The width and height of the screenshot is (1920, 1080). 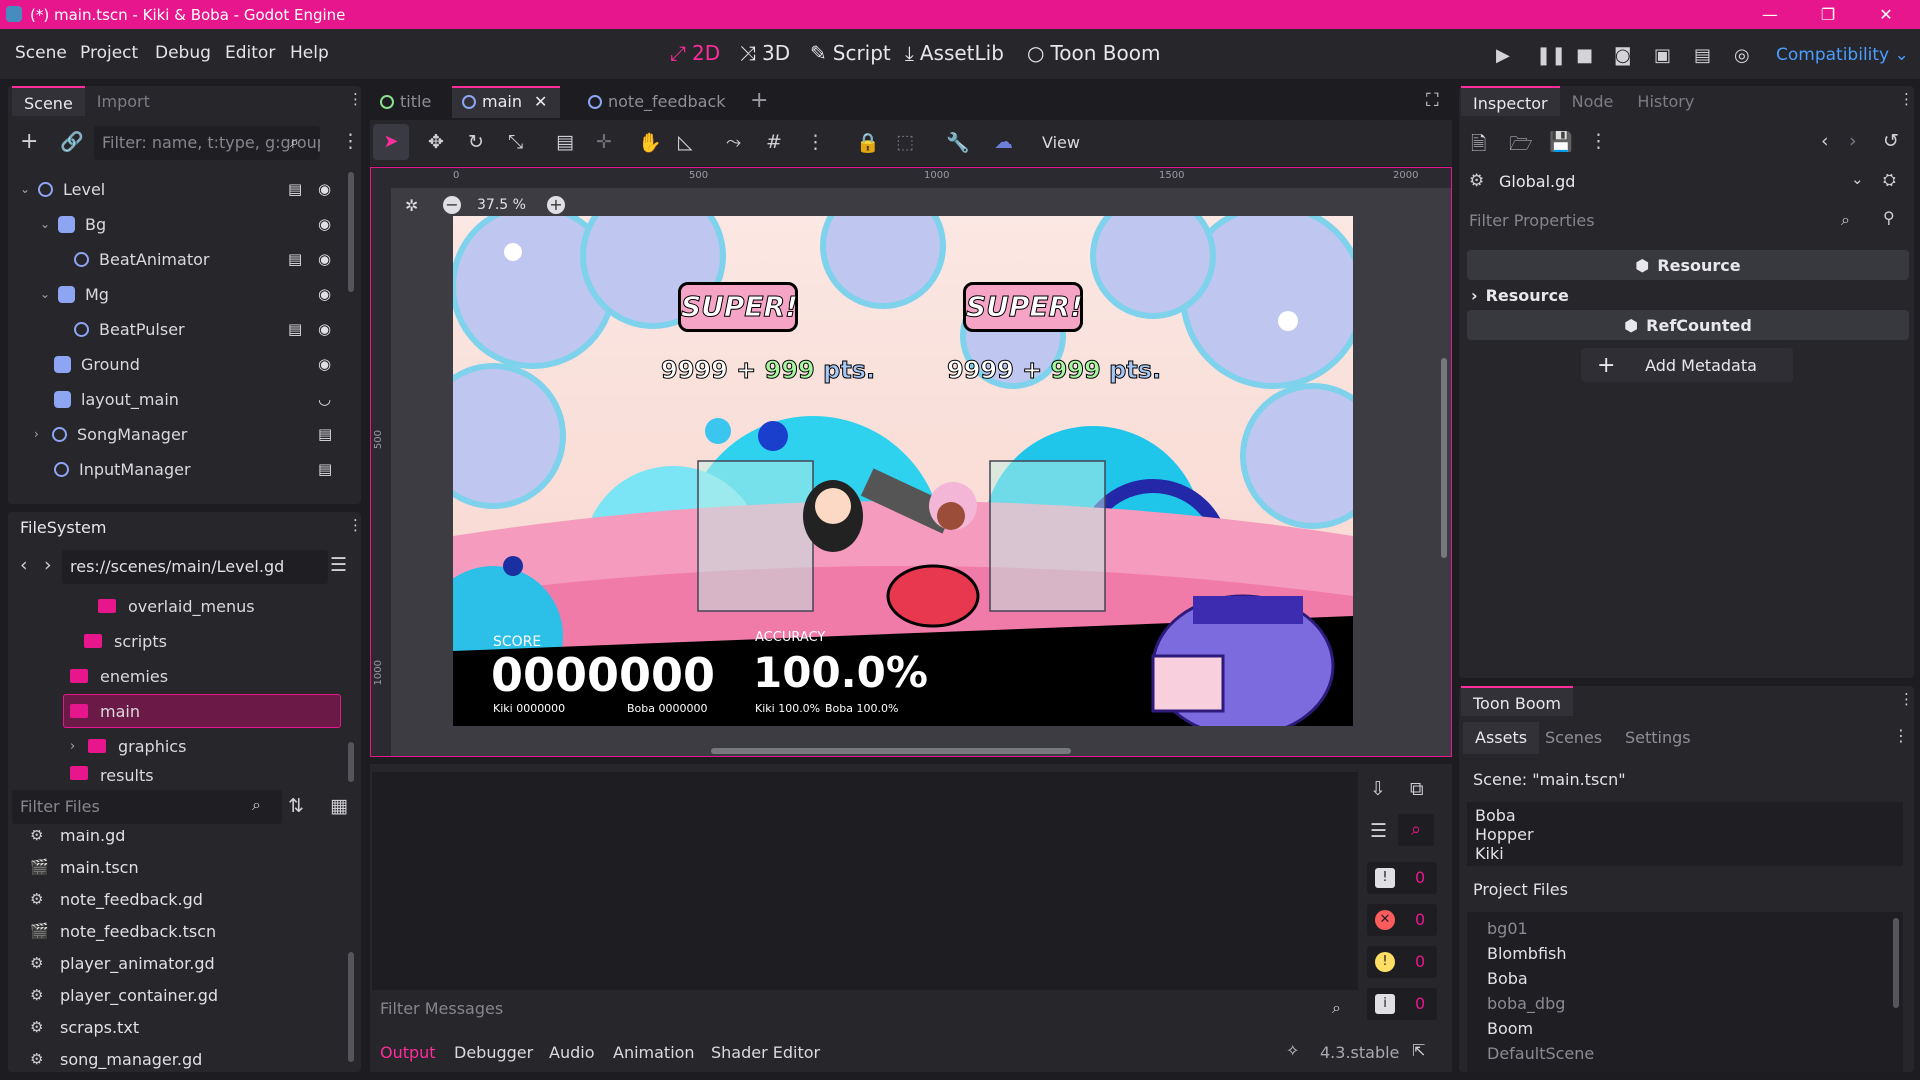 I want to click on visibility-hidden-icon: ◡, so click(x=324, y=399).